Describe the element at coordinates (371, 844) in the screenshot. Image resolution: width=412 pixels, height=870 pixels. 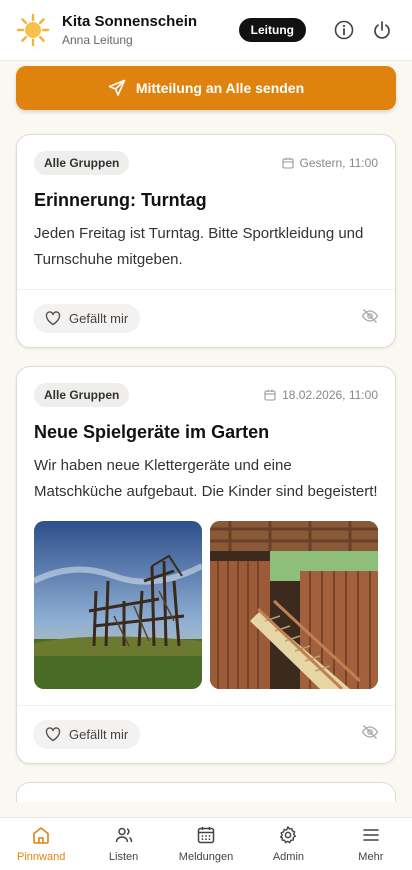
I see `tab-mehr: Mehr` at that location.